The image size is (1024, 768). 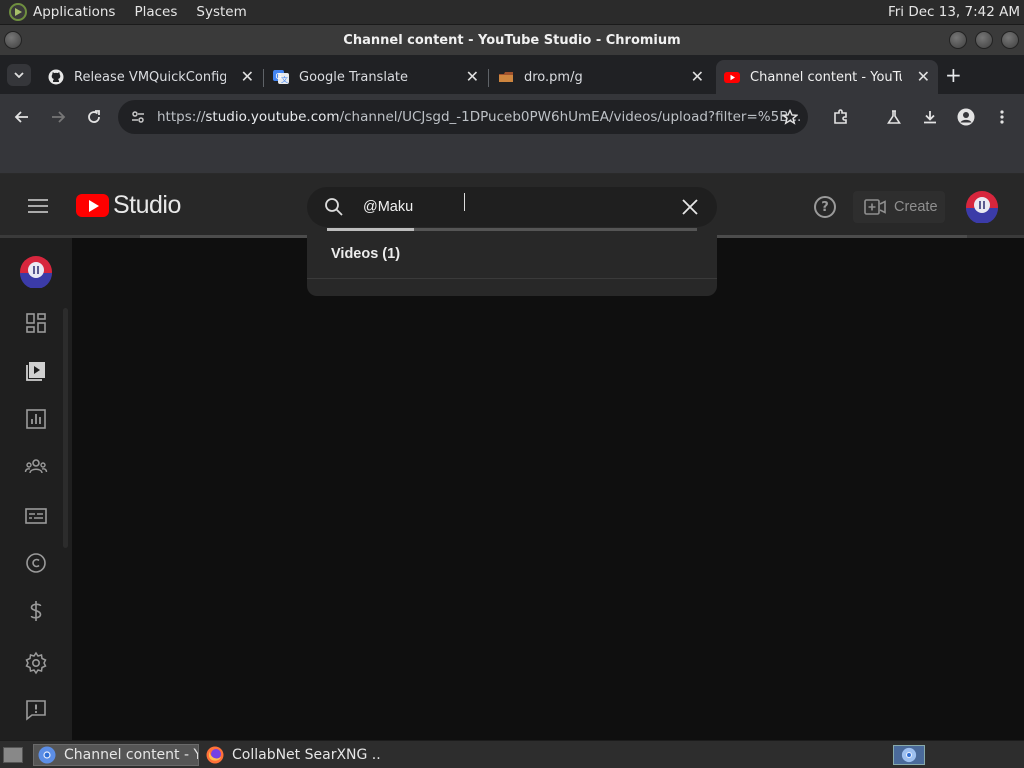 What do you see at coordinates (354, 77) in the screenshot?
I see `tab-label: Google Translate` at bounding box center [354, 77].